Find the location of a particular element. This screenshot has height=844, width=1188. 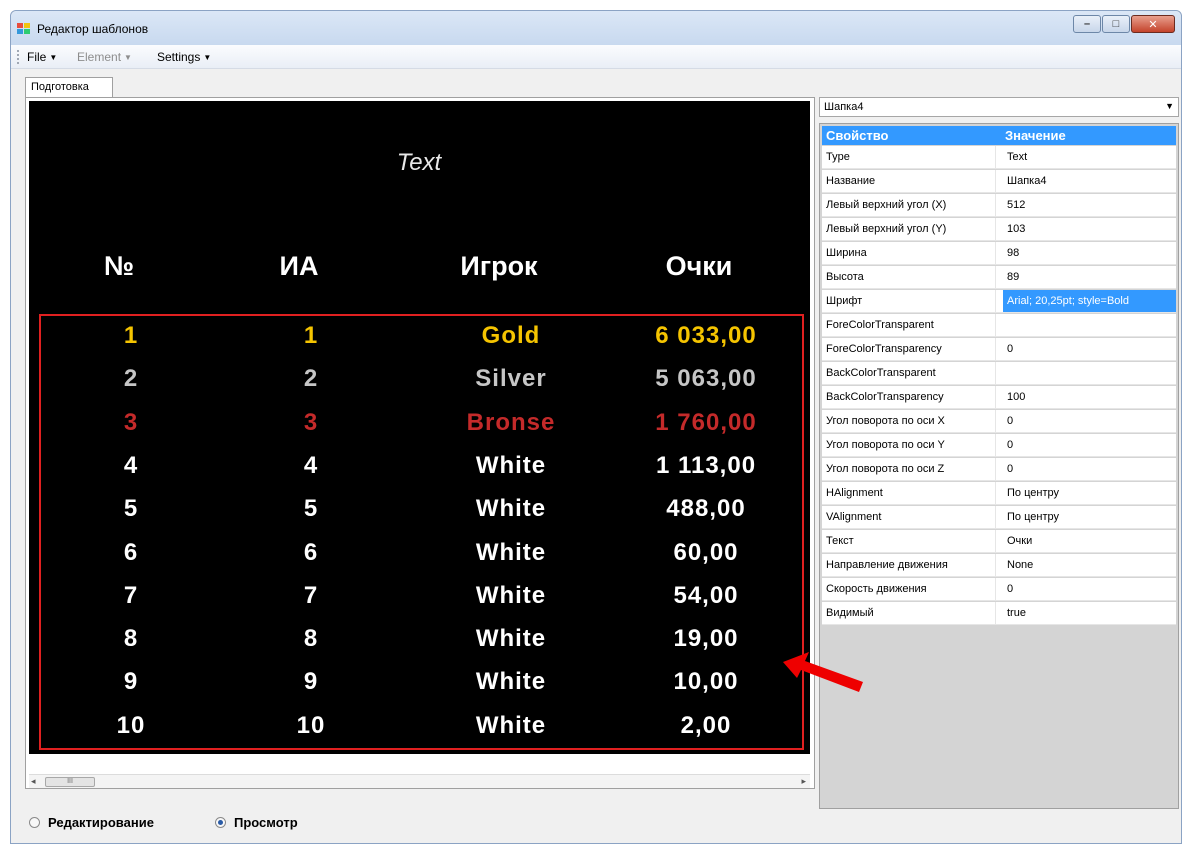

row-ia: 10 is located at coordinates (311, 726).